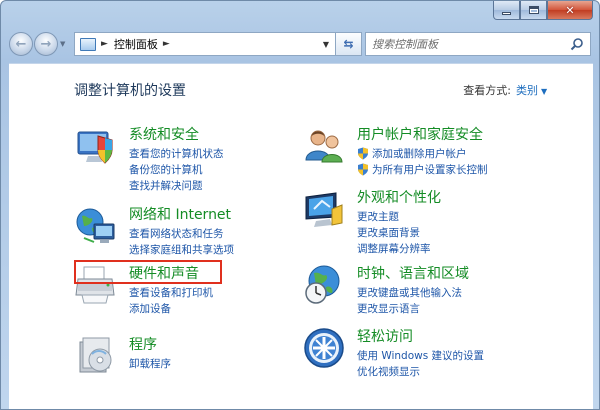 The width and height of the screenshot is (600, 410). What do you see at coordinates (326, 44) in the screenshot?
I see `address-dropdown-icon: ▼` at bounding box center [326, 44].